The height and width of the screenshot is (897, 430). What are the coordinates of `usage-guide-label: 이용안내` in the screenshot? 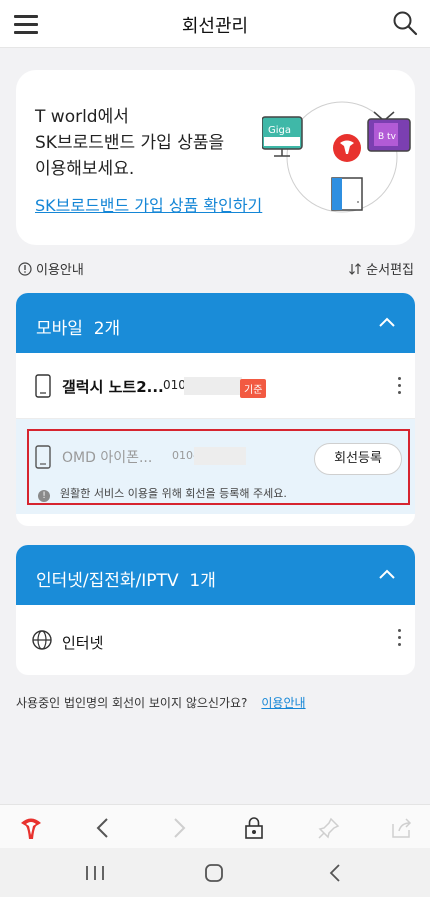 It's located at (60, 270).